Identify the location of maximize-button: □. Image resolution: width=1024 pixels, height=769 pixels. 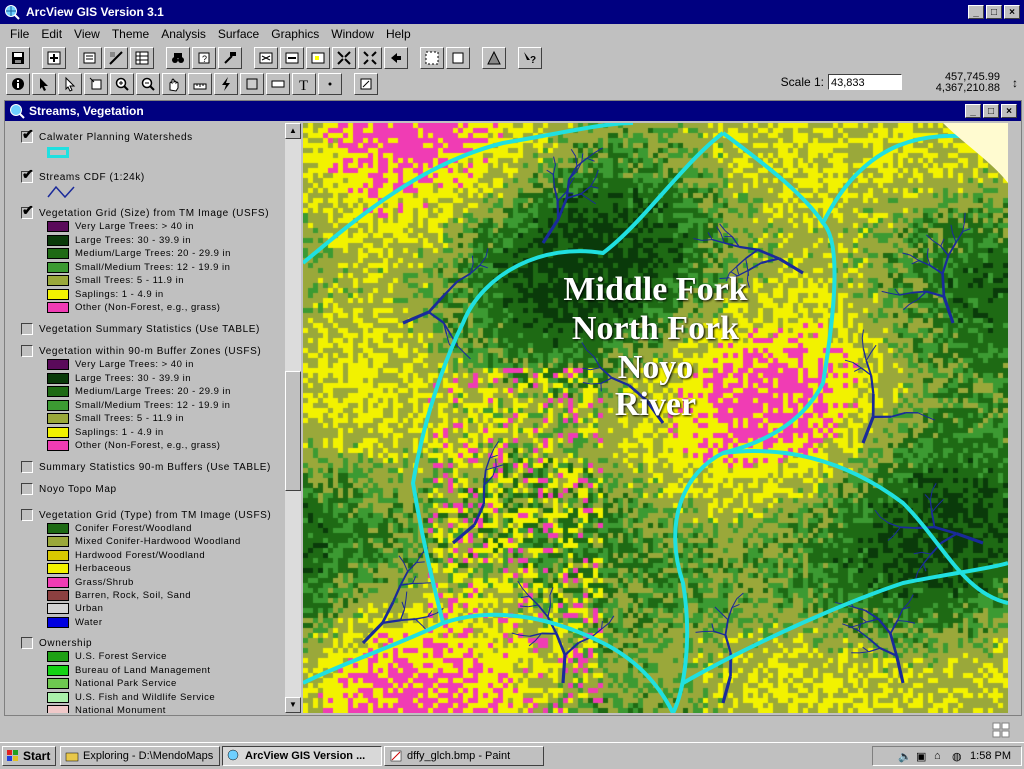
(994, 12).